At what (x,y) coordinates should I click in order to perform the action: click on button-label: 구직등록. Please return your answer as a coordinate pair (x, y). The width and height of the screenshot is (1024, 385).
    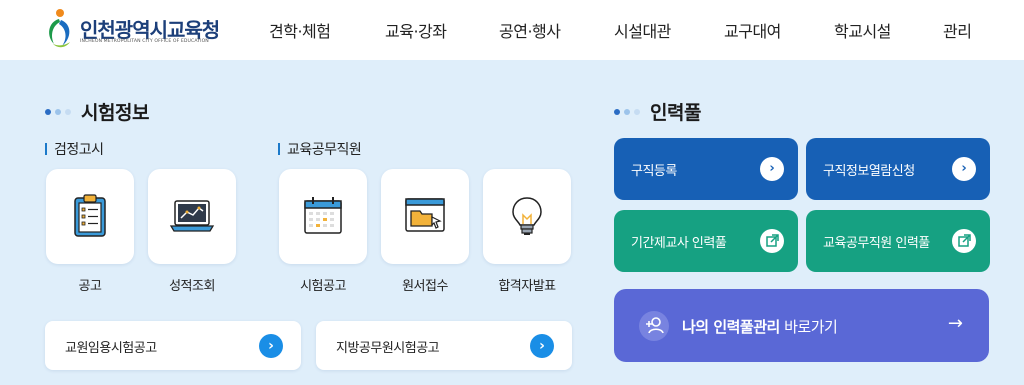
    Looking at the image, I should click on (654, 171).